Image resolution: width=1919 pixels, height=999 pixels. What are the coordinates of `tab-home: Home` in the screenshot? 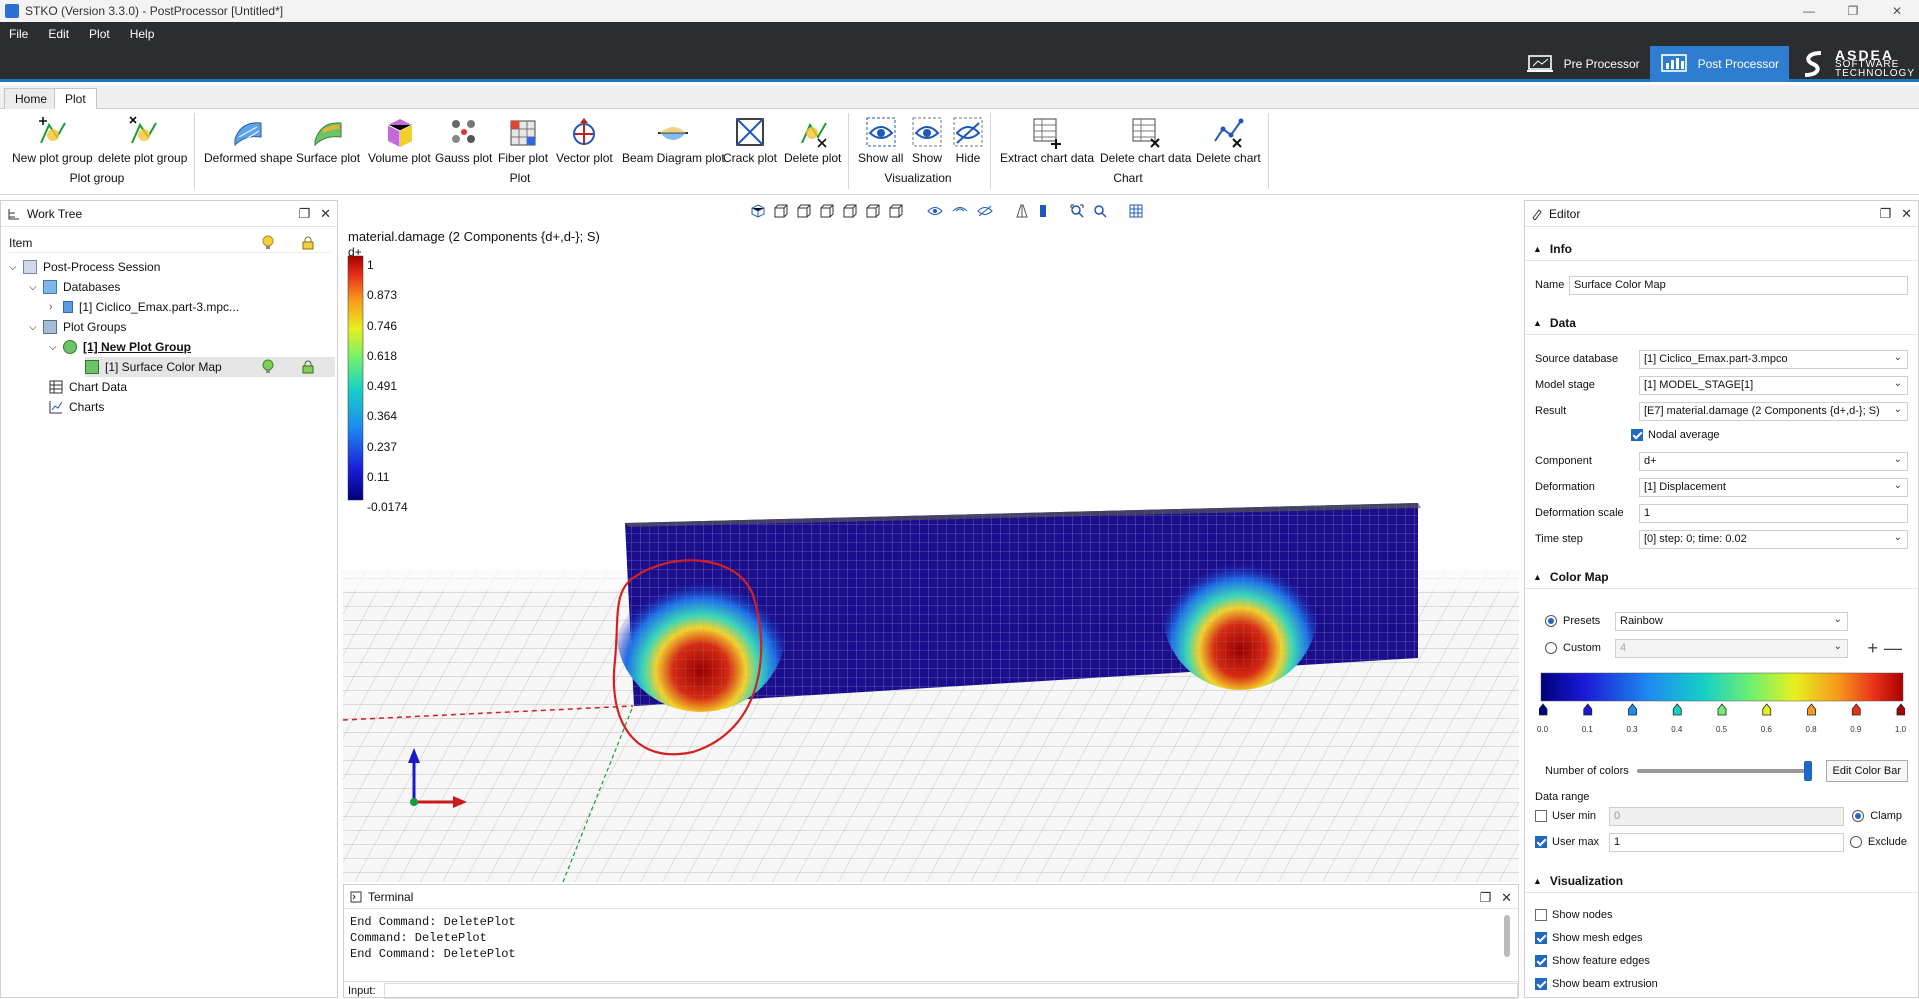 It's located at (31, 98).